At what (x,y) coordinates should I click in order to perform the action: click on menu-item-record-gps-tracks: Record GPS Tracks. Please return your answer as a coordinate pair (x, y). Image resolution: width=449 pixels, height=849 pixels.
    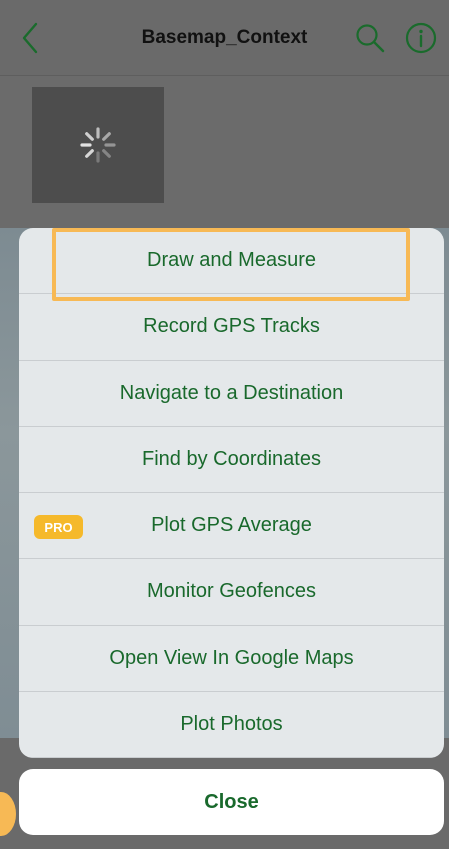
    Looking at the image, I should click on (231, 327).